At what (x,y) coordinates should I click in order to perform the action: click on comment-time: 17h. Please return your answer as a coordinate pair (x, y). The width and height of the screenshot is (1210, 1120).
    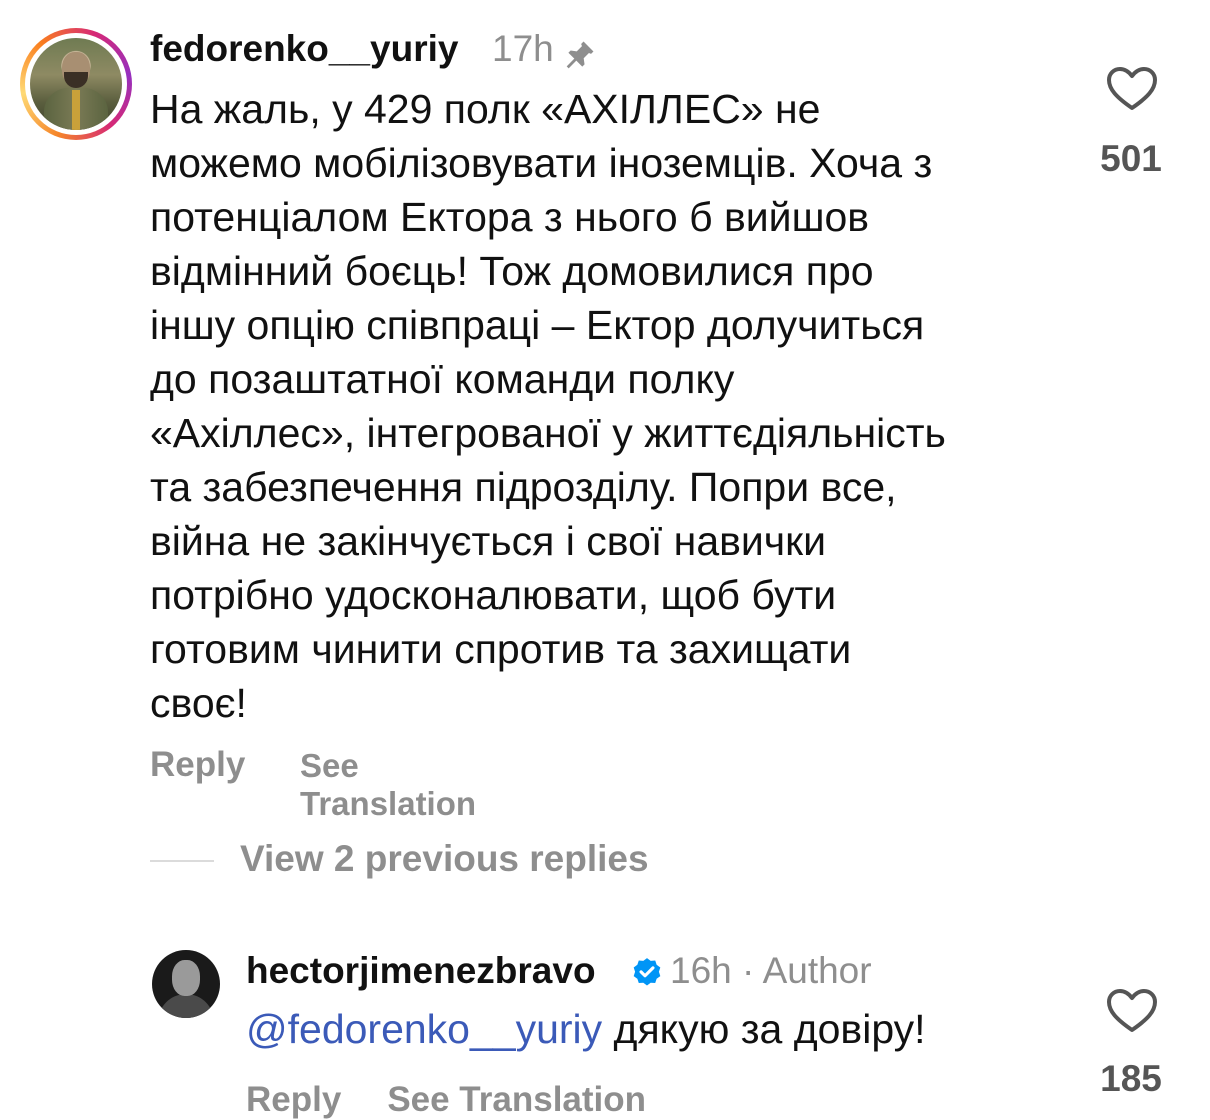
    Looking at the image, I should click on (523, 48).